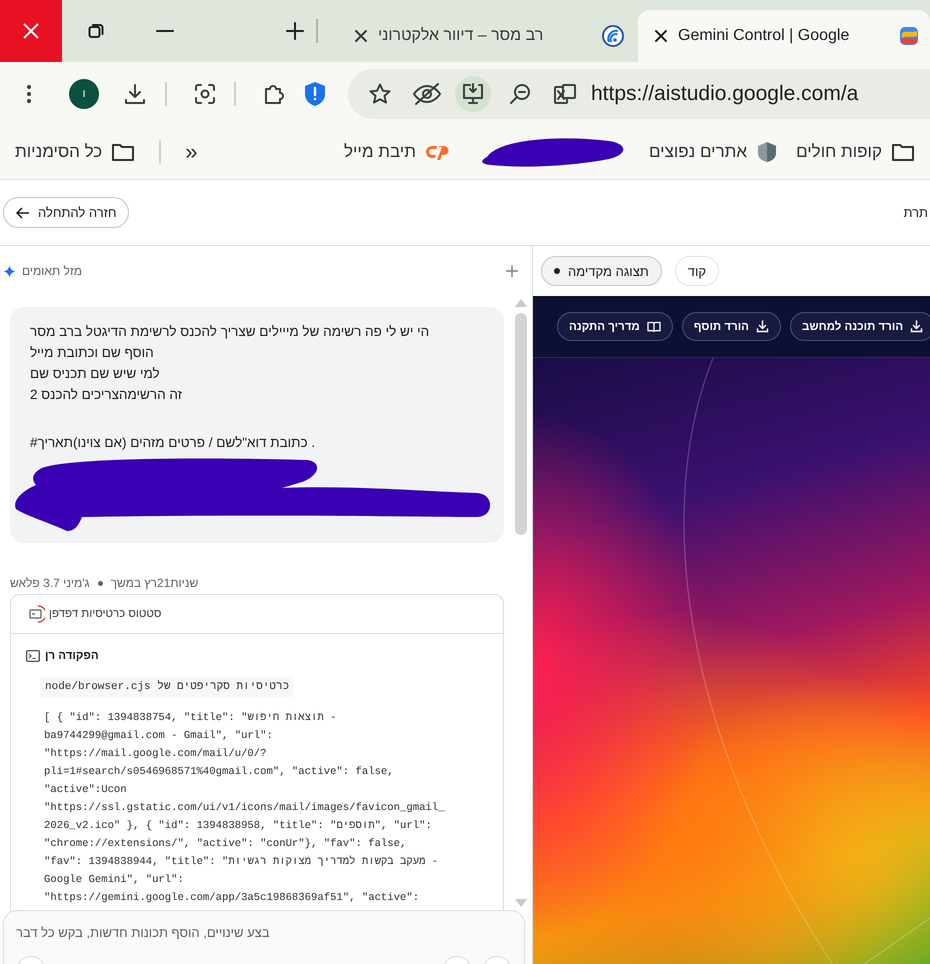 Image resolution: width=930 pixels, height=964 pixels. I want to click on card-title: סטטוס כרטיסיות דפדפן, so click(105, 614).